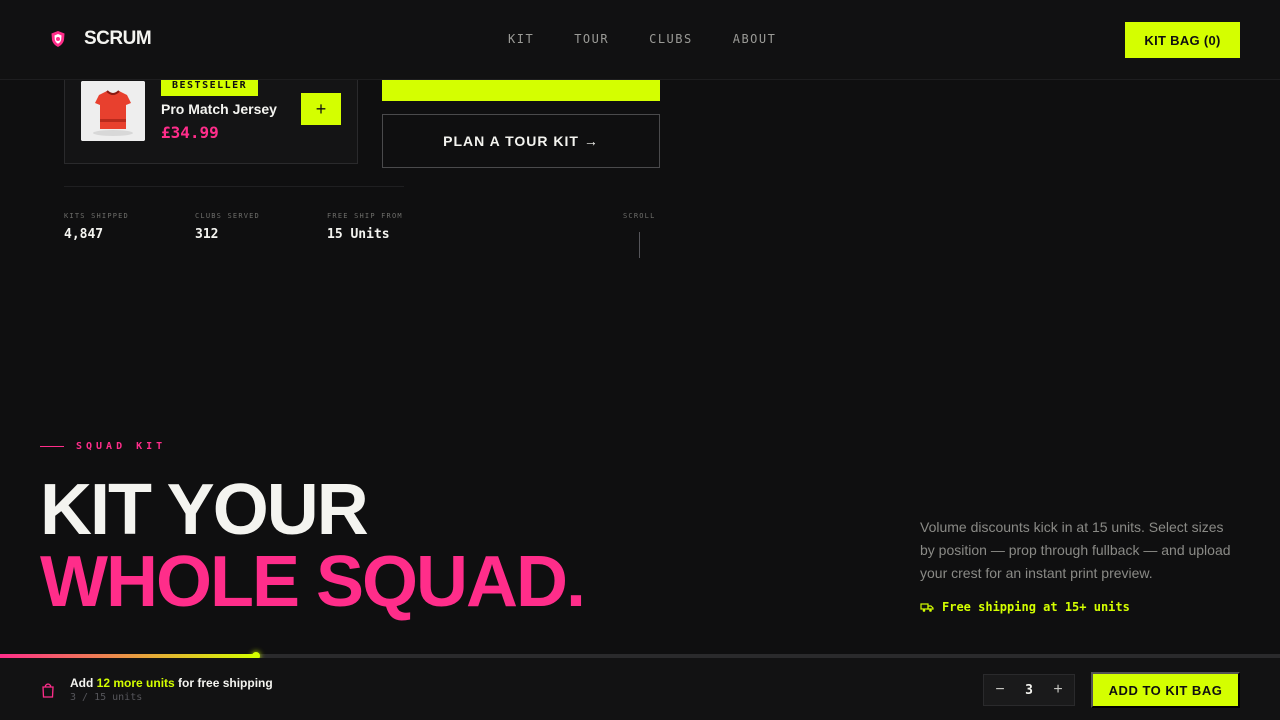  Describe the element at coordinates (365, 216) in the screenshot. I see `stat-label: FREE SHIP FROM` at that location.